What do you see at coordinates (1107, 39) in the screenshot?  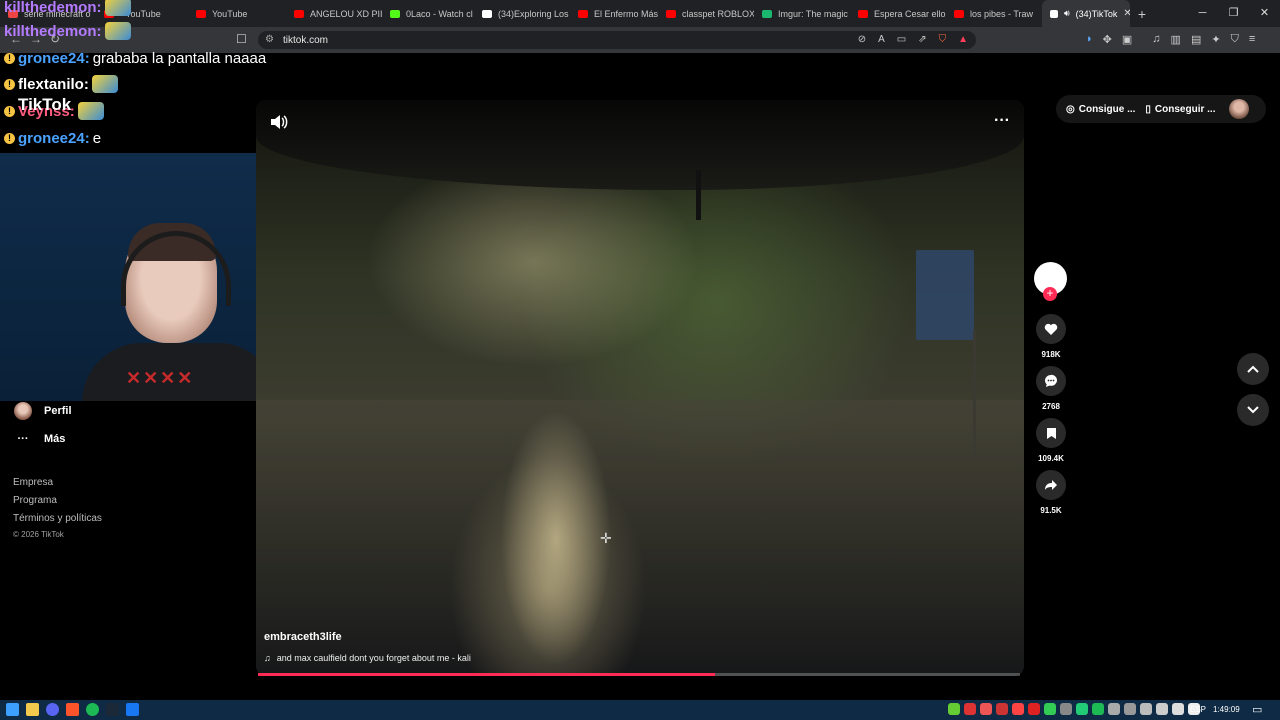 I see `extensions-icon: ✥` at bounding box center [1107, 39].